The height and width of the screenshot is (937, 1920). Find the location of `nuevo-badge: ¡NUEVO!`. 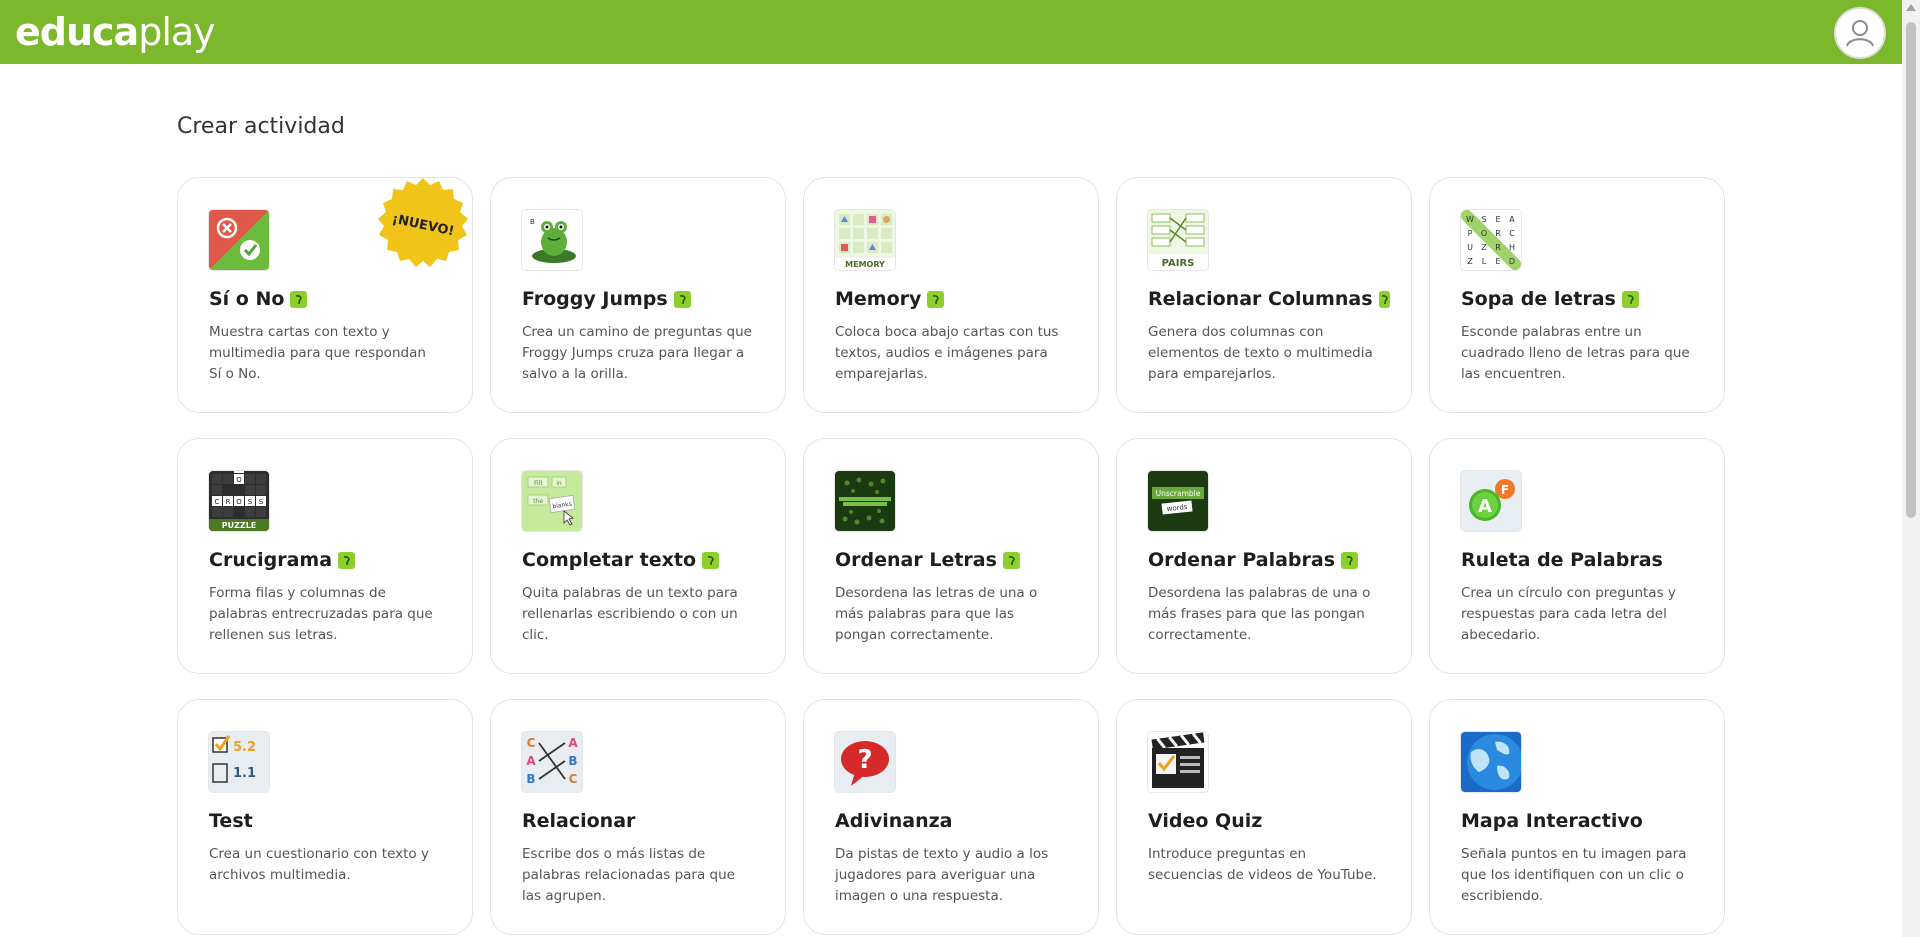

nuevo-badge: ¡NUEVO! is located at coordinates (423, 222).